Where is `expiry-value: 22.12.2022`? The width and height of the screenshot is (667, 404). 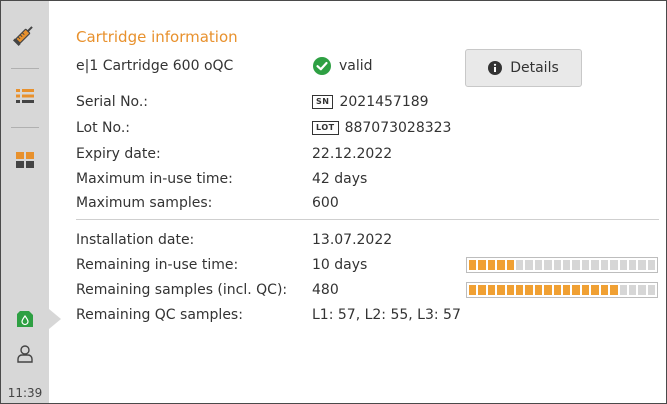
expiry-value: 22.12.2022 is located at coordinates (352, 154).